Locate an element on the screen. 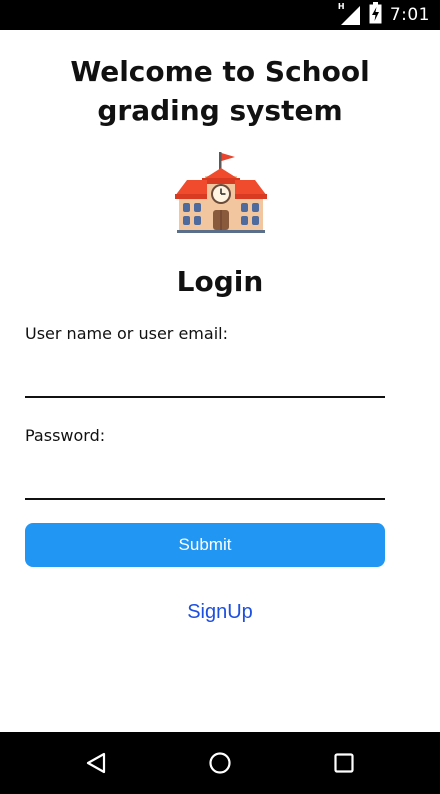  login-heading: Login is located at coordinates (220, 281).